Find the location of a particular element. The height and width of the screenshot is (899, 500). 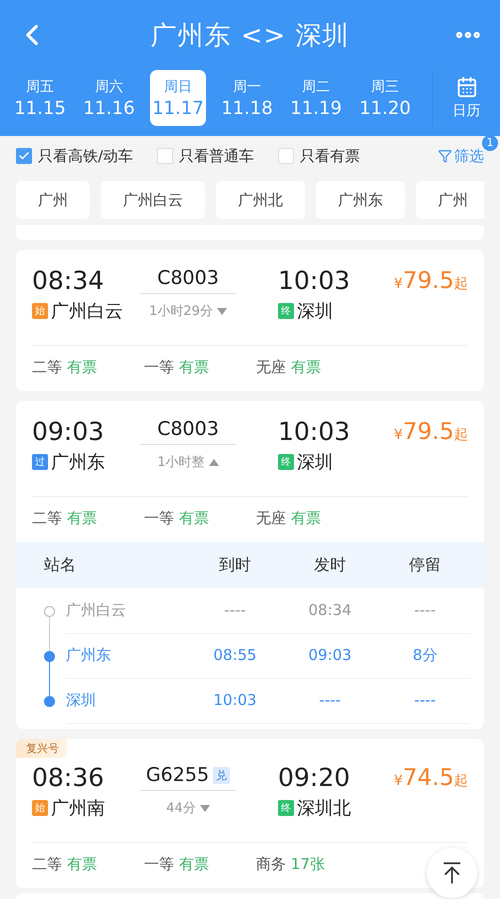

checkbox is located at coordinates (24, 156).